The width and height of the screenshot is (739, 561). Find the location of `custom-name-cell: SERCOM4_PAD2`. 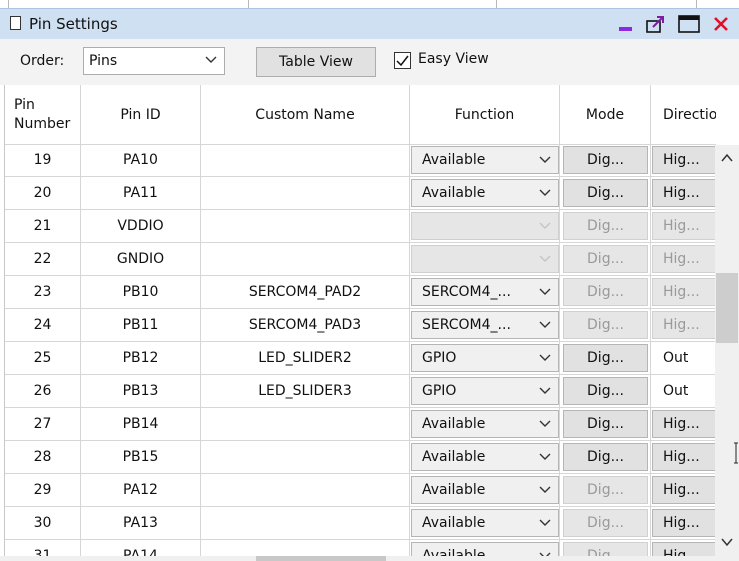

custom-name-cell: SERCOM4_PAD2 is located at coordinates (305, 292).